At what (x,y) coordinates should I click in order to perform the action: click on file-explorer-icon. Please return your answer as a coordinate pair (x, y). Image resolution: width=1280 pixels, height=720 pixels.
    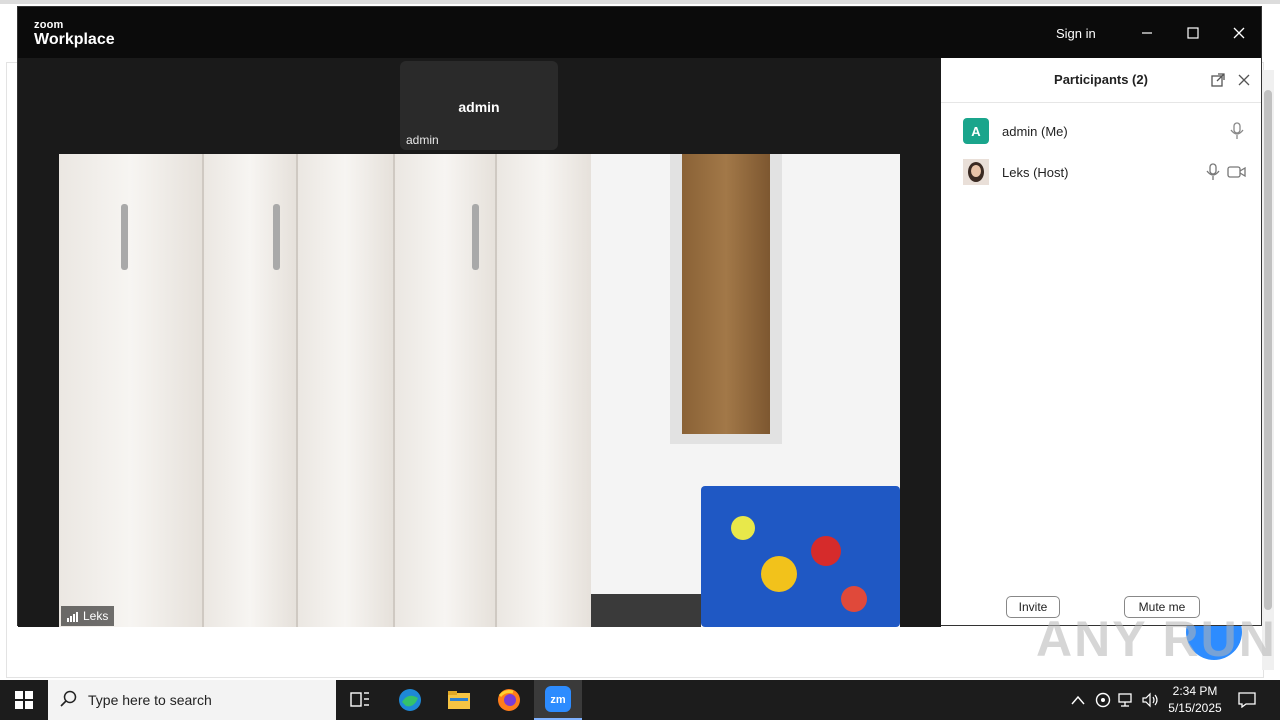
    Looking at the image, I should click on (459, 700).